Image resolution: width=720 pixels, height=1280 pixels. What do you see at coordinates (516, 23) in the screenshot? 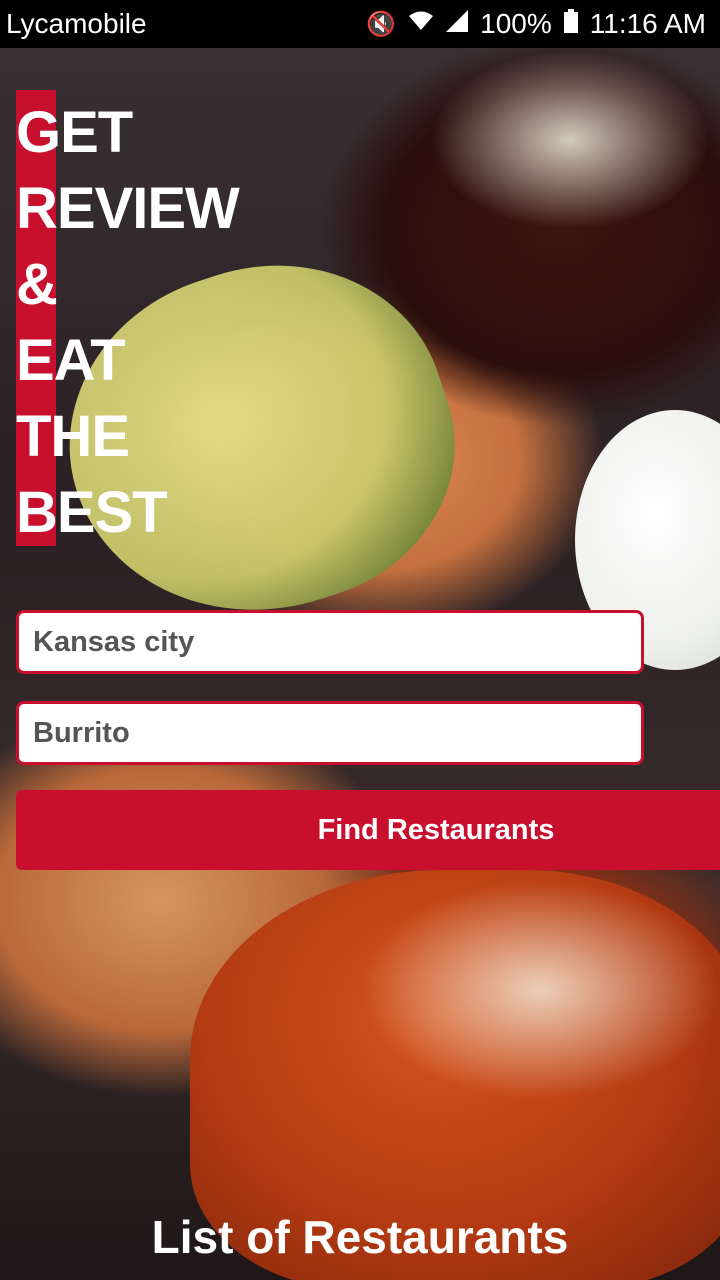
I see `battery-percent: 100%` at bounding box center [516, 23].